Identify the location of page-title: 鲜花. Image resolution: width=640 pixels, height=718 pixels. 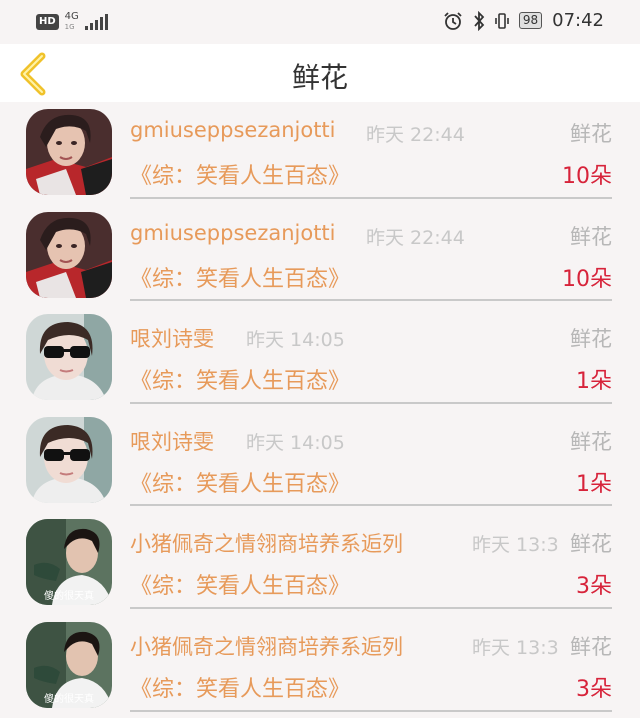
(319, 77).